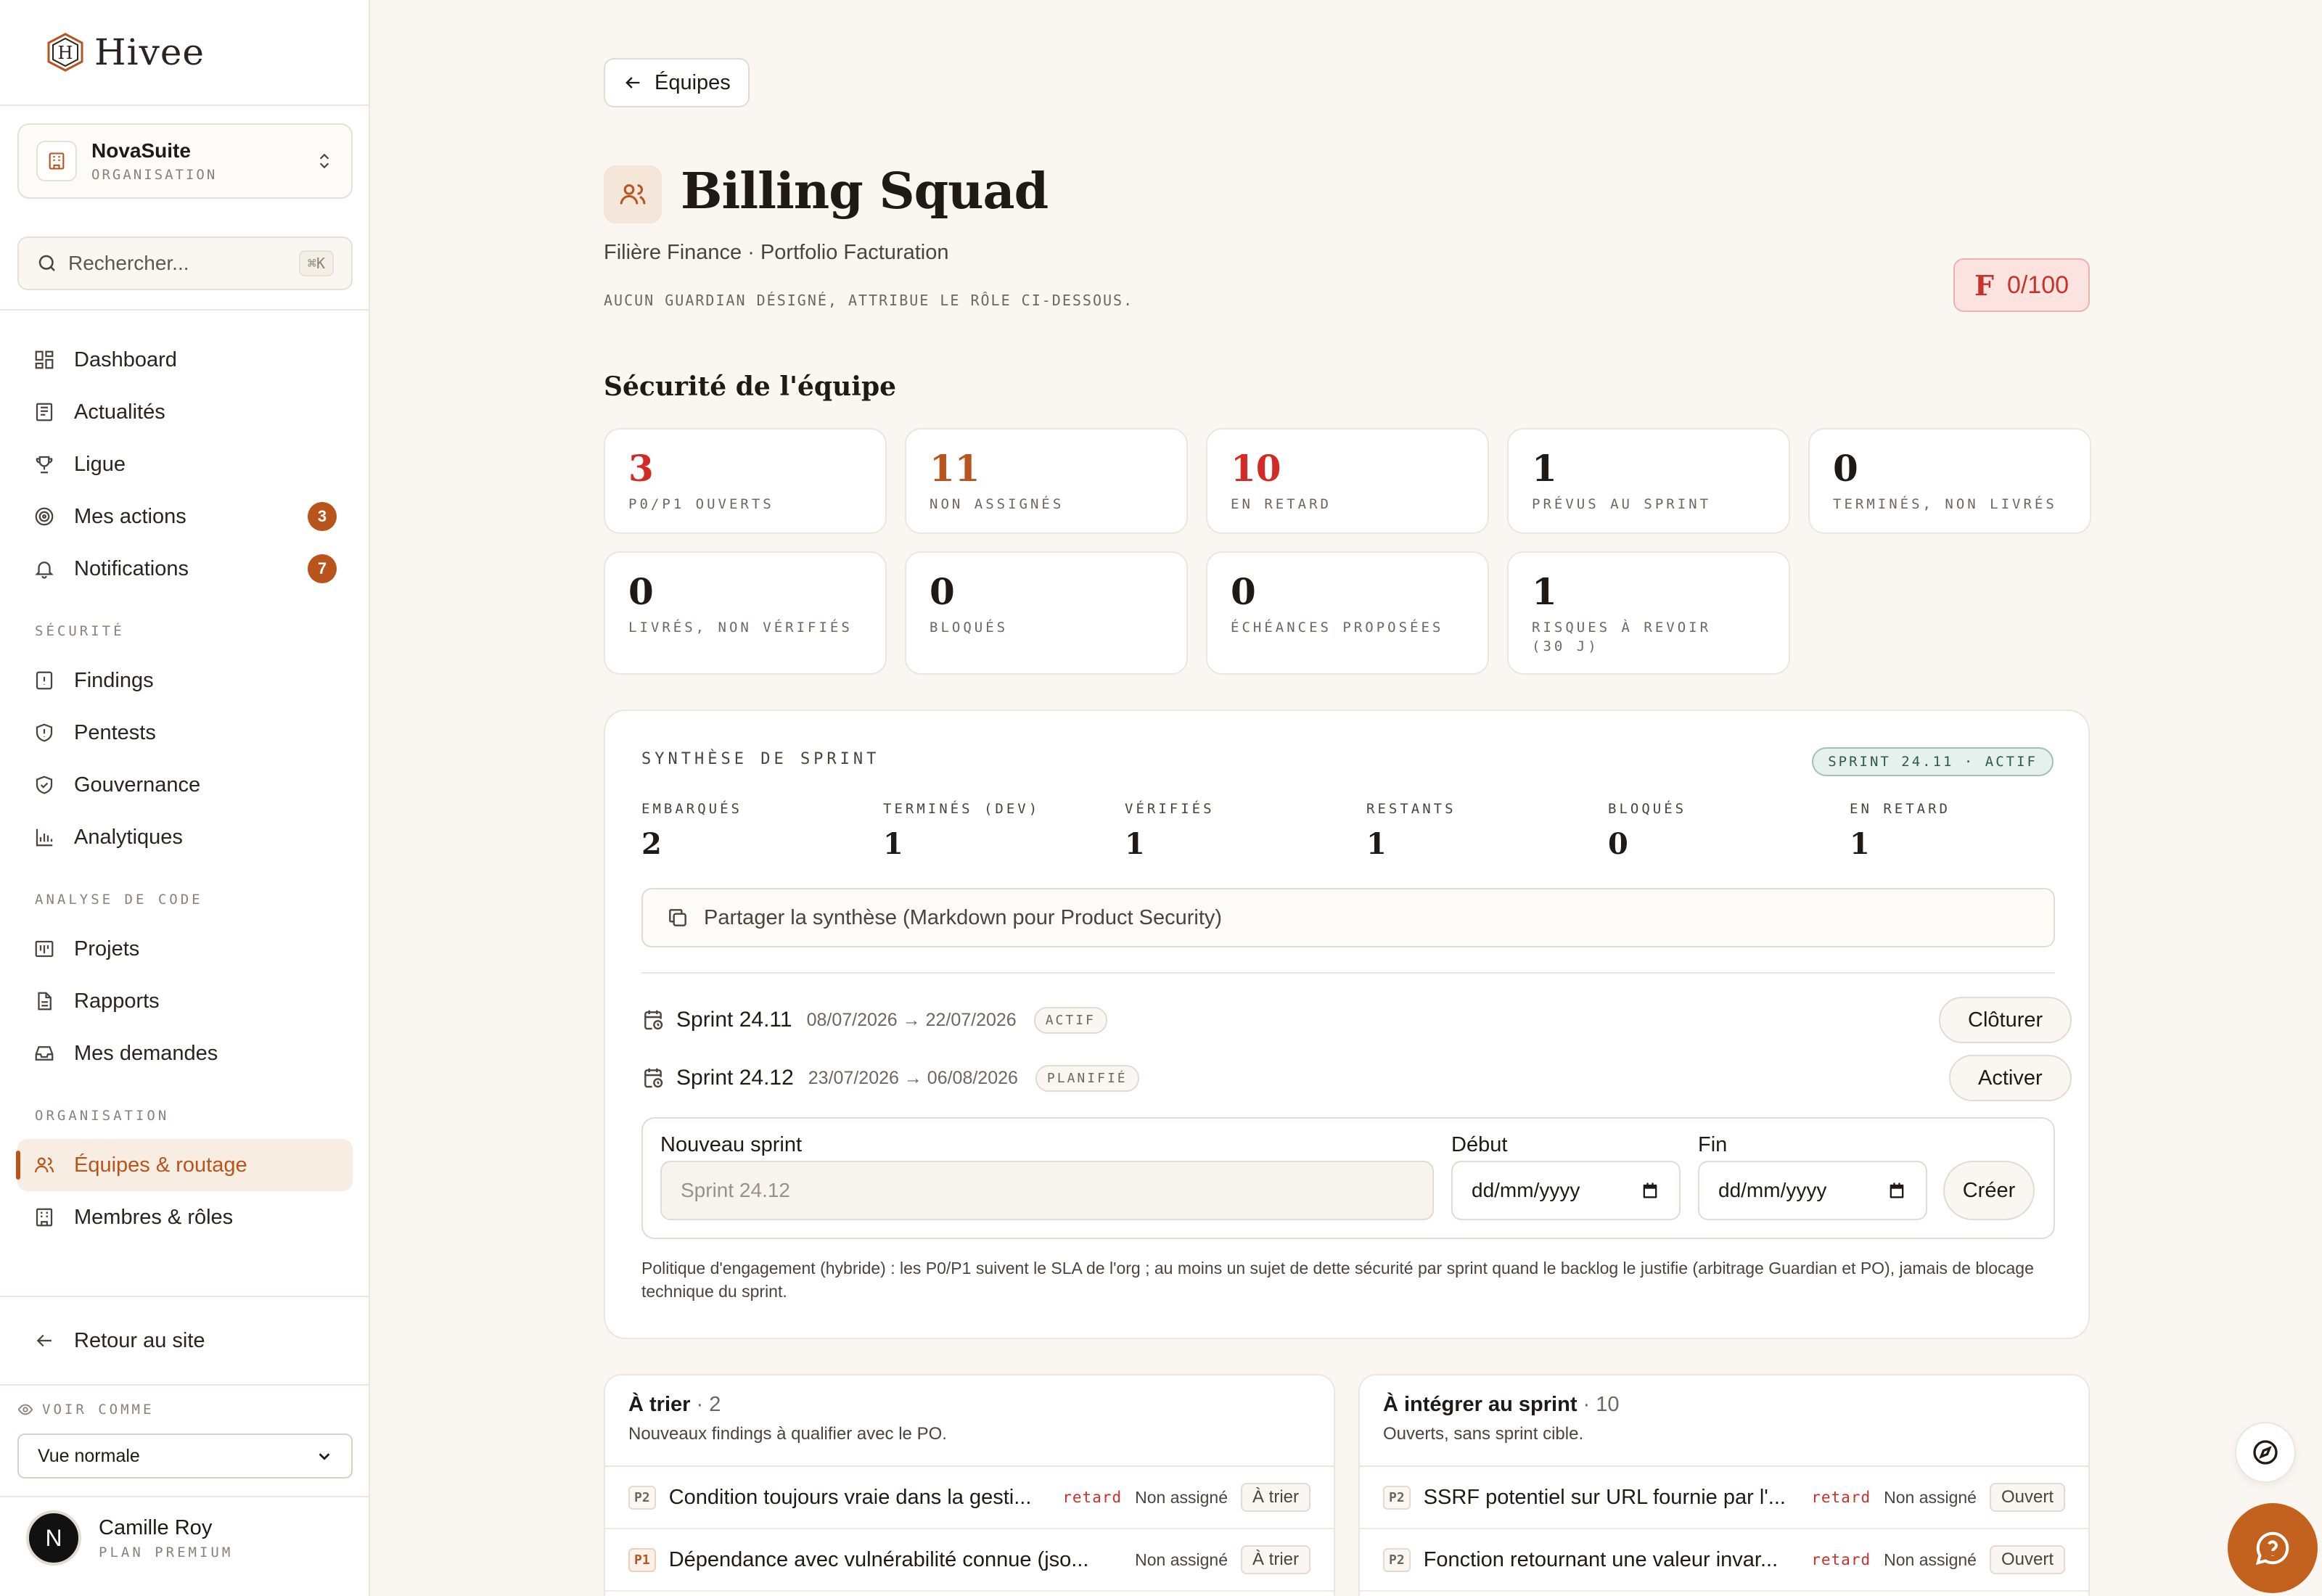  I want to click on nav-membres-roles: Membres & rôles, so click(185, 1217).